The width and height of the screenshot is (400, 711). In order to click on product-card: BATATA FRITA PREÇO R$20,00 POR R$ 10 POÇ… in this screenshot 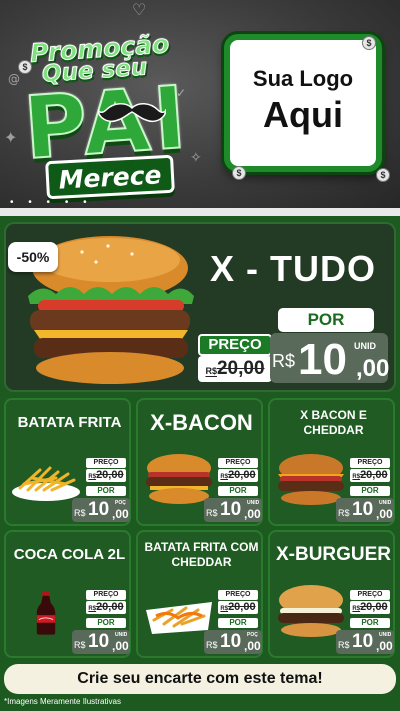, I will do `click(67, 462)`.